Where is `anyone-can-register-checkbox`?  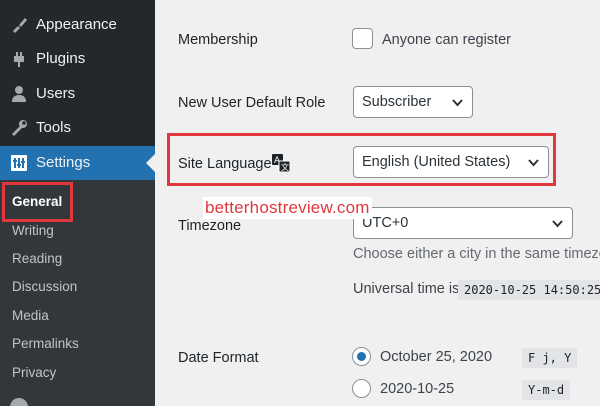
anyone-can-register-checkbox is located at coordinates (362, 38).